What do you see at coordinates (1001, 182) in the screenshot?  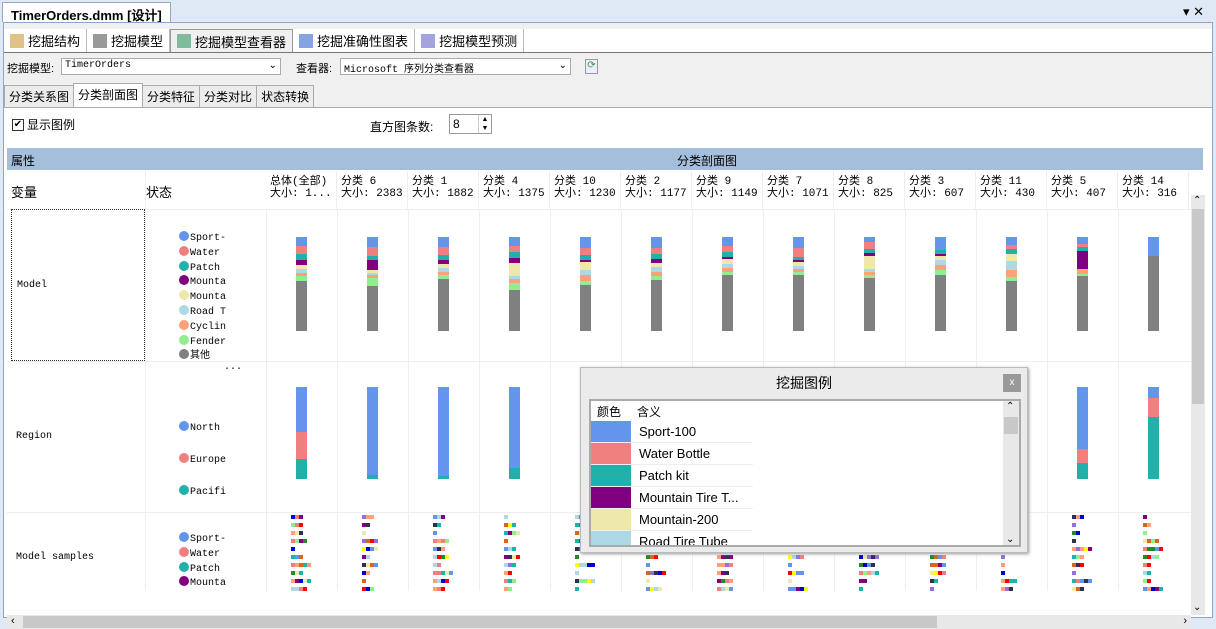 I see `cluster-name: 分类 11` at bounding box center [1001, 182].